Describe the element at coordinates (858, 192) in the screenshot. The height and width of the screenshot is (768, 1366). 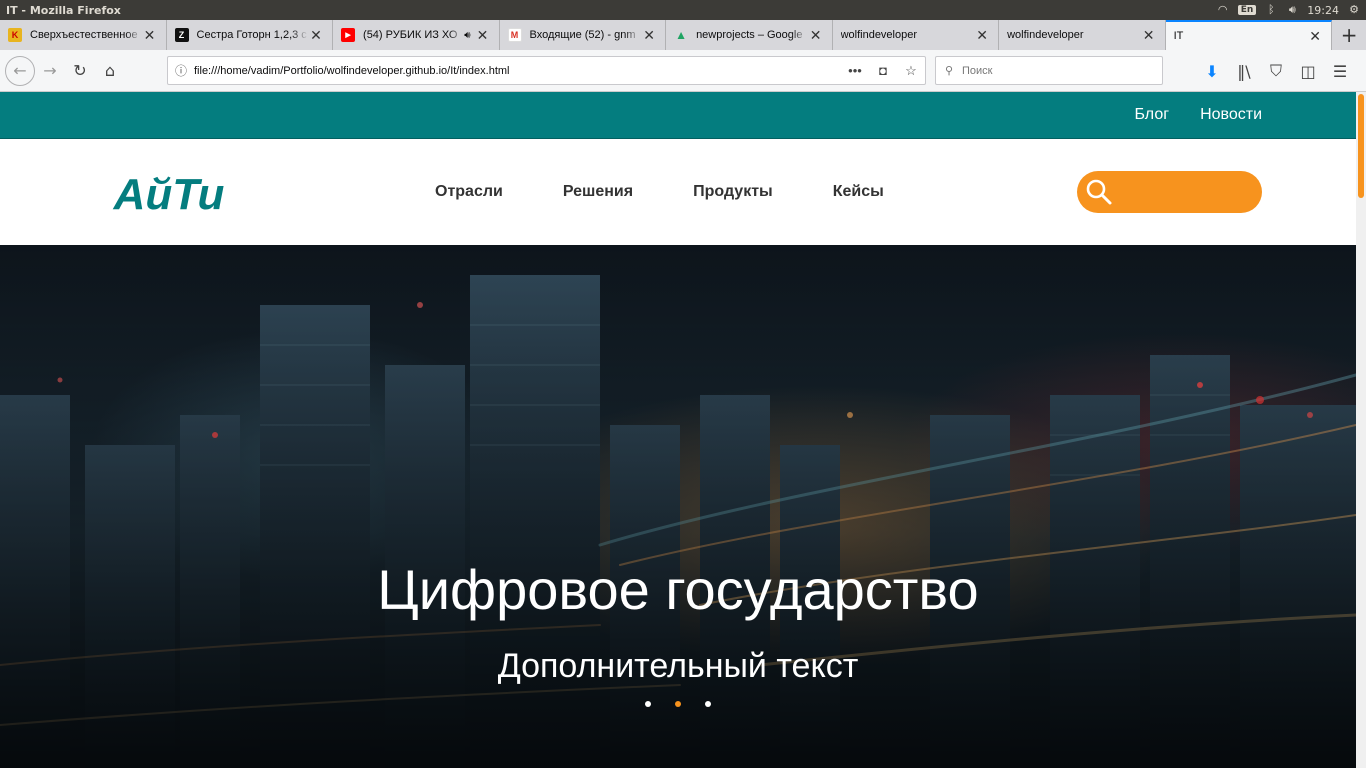
I see `nav-cases: Кейсы` at that location.